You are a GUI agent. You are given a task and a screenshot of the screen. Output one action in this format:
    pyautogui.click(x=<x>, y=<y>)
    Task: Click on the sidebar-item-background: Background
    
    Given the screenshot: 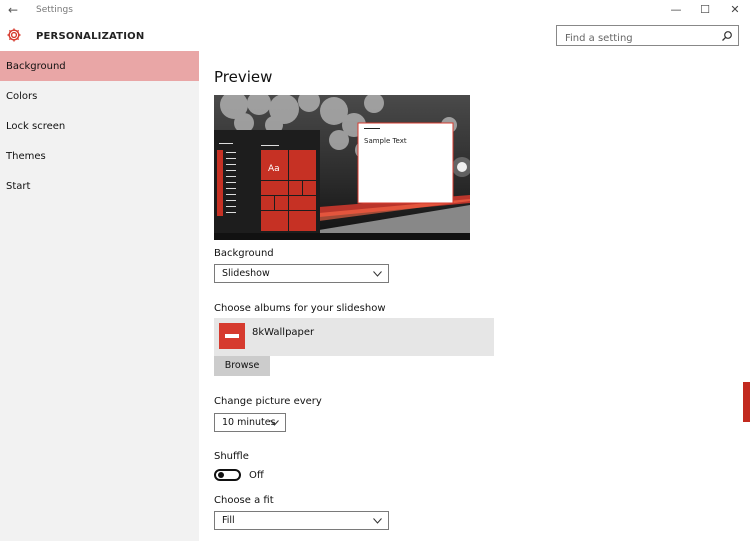 What is the action you would take?
    pyautogui.click(x=99, y=66)
    